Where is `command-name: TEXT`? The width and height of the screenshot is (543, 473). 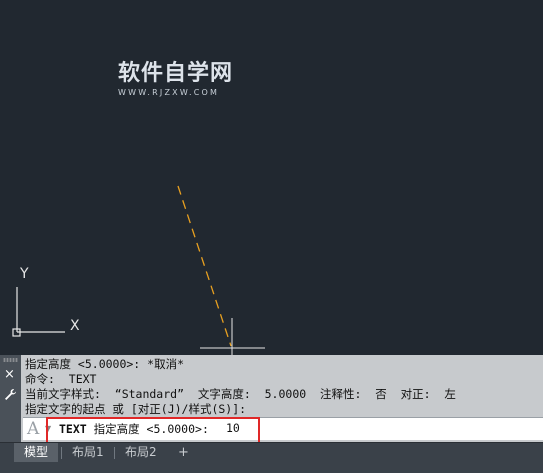 command-name: TEXT is located at coordinates (73, 429).